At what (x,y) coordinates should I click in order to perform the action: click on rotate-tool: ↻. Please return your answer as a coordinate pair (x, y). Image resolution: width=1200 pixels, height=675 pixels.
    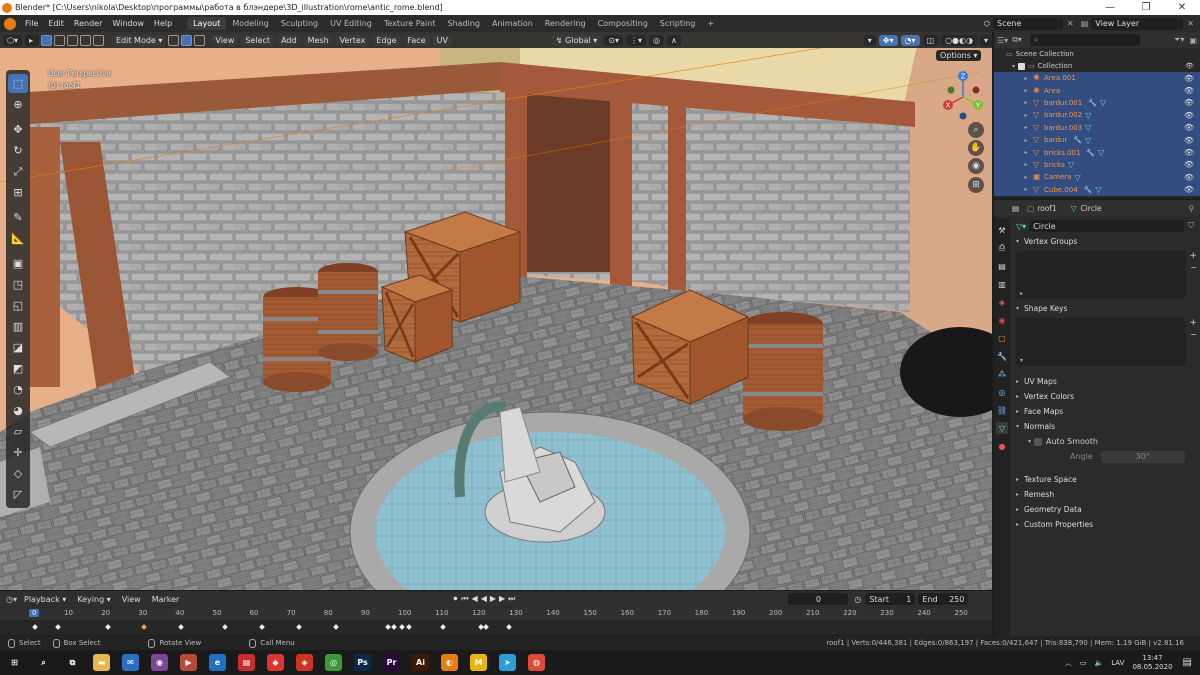
    Looking at the image, I should click on (18, 150).